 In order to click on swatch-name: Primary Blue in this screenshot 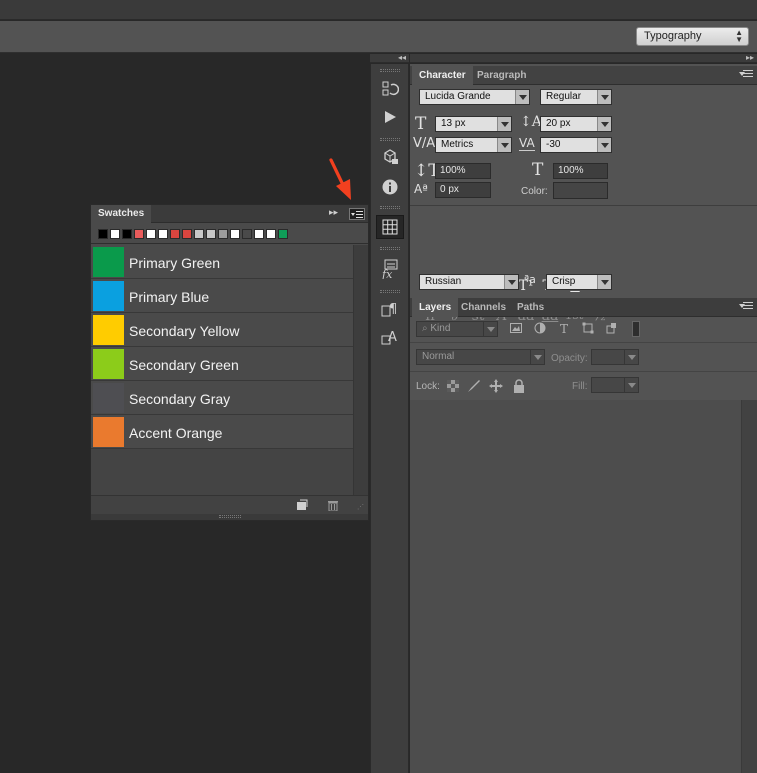, I will do `click(169, 297)`.